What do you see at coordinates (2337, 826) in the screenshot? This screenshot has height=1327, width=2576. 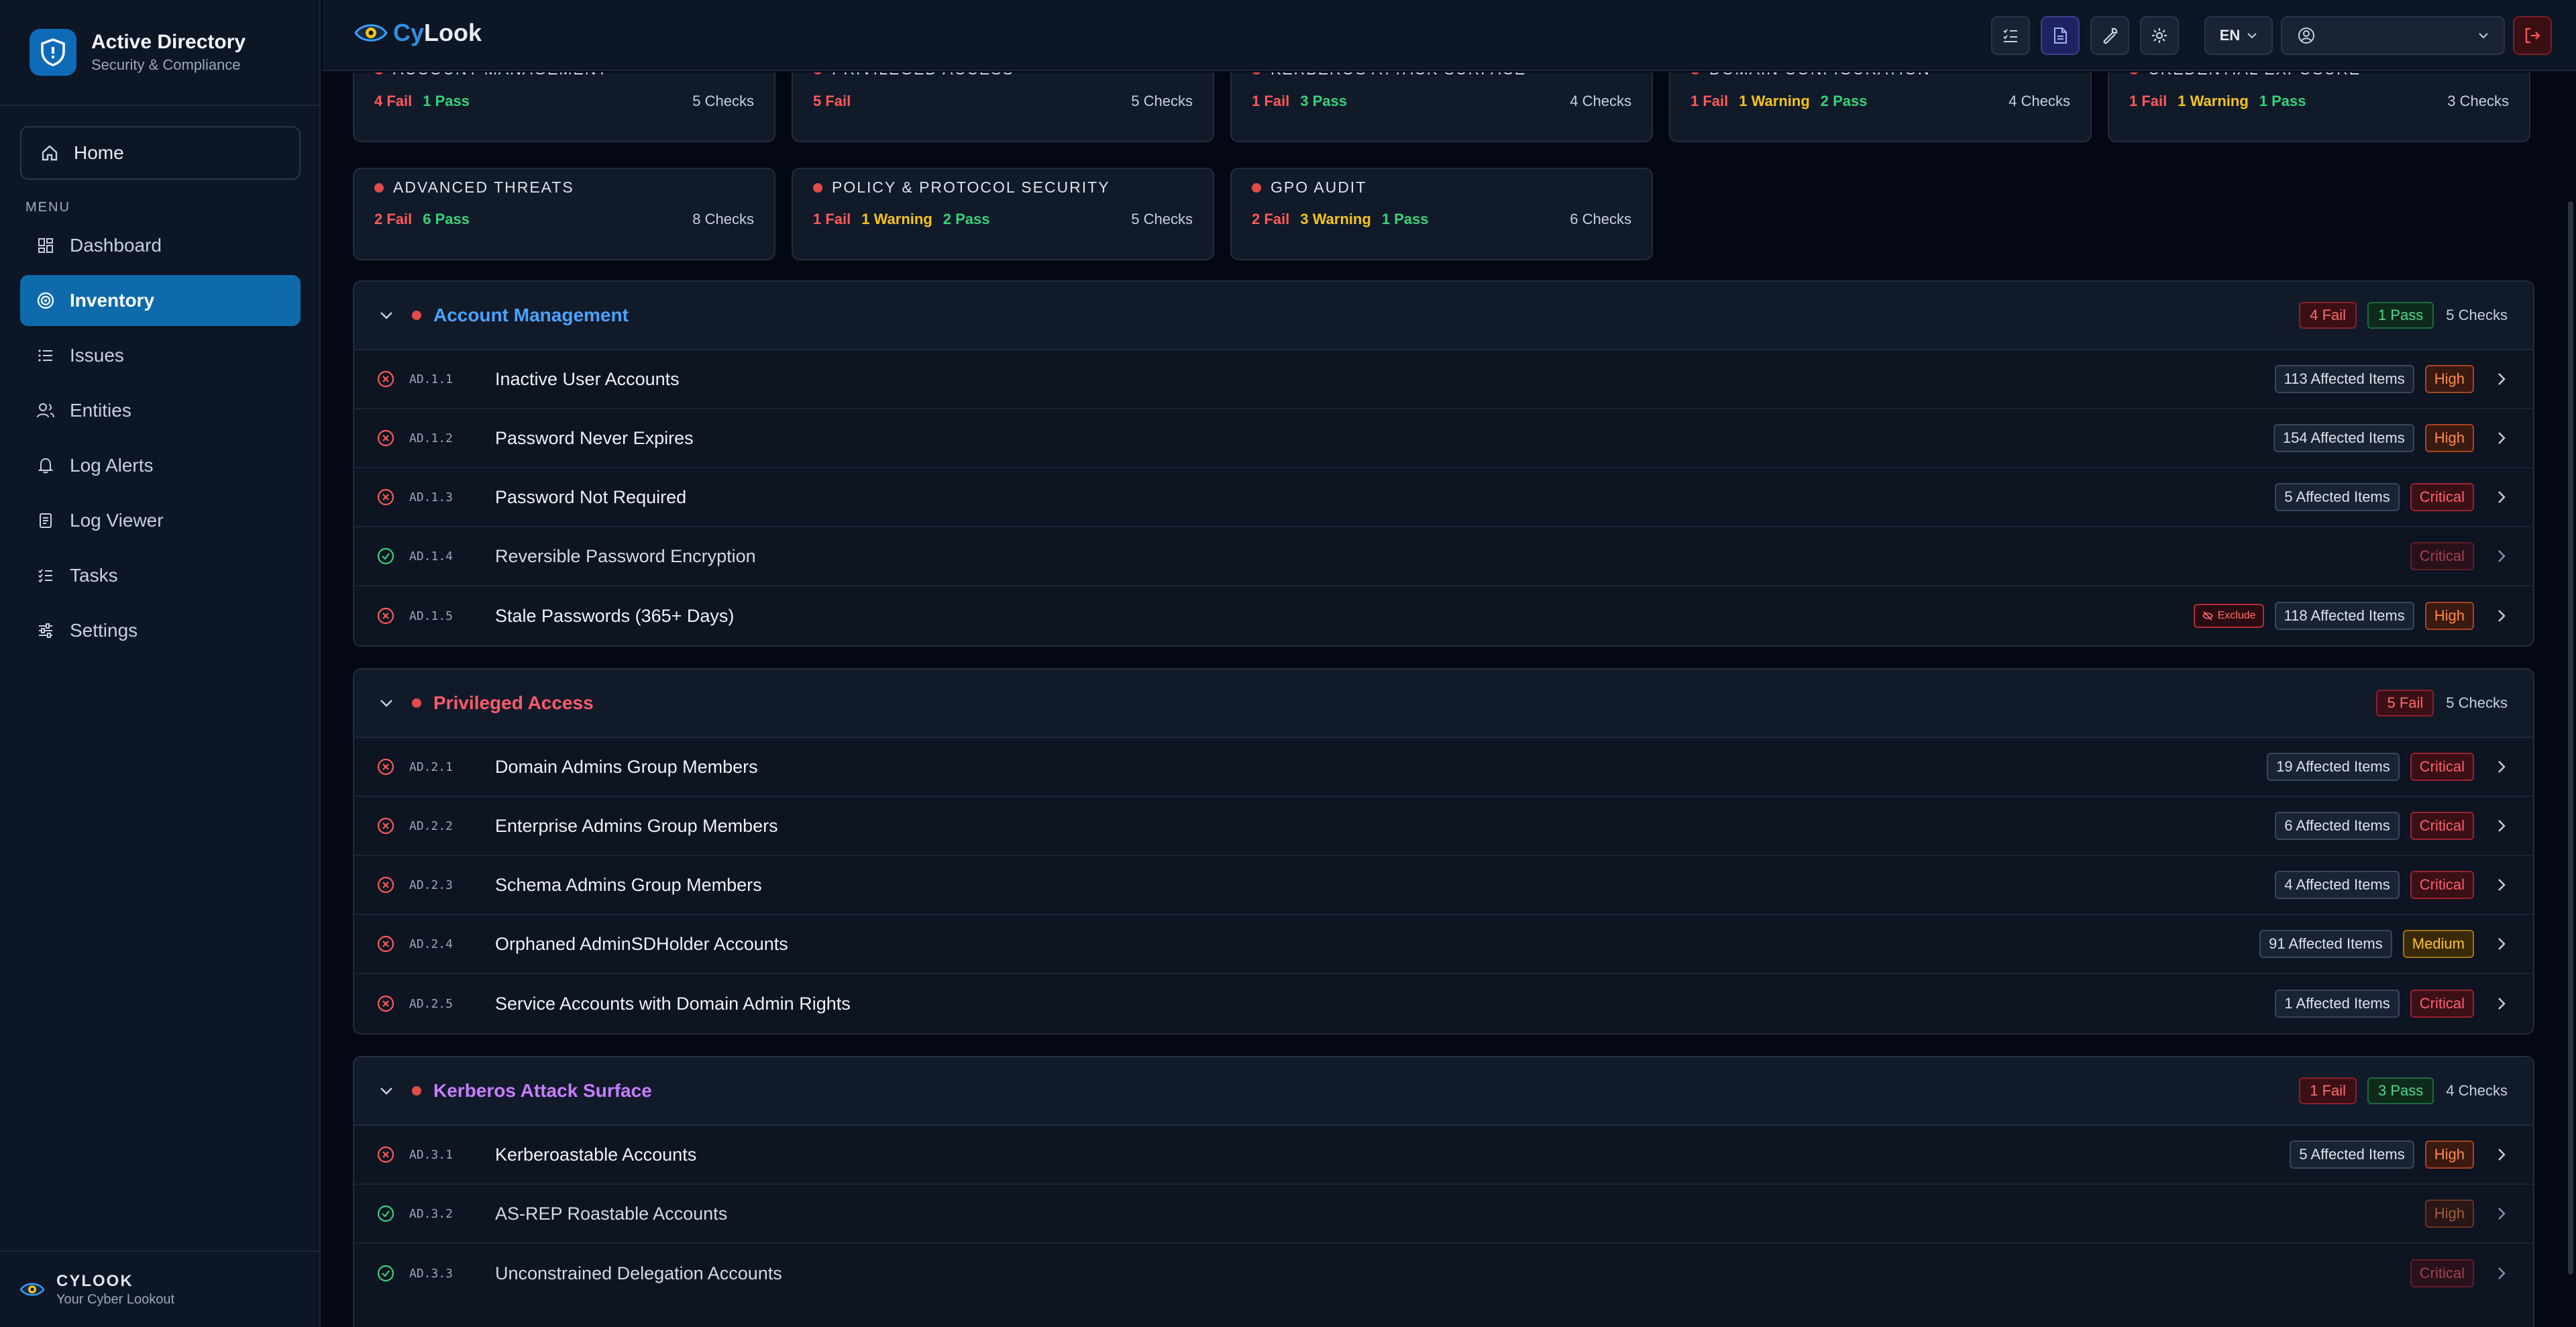 I see `affected-items-badge: 6 Affected Items` at bounding box center [2337, 826].